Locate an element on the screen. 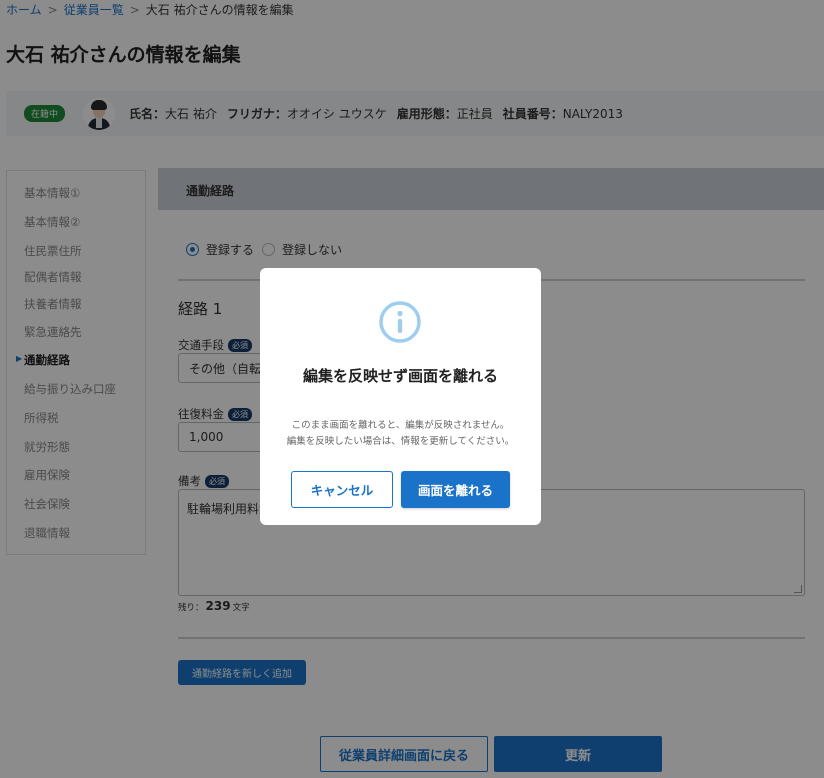 The width and height of the screenshot is (824, 778). info-circle-icon is located at coordinates (400, 322).